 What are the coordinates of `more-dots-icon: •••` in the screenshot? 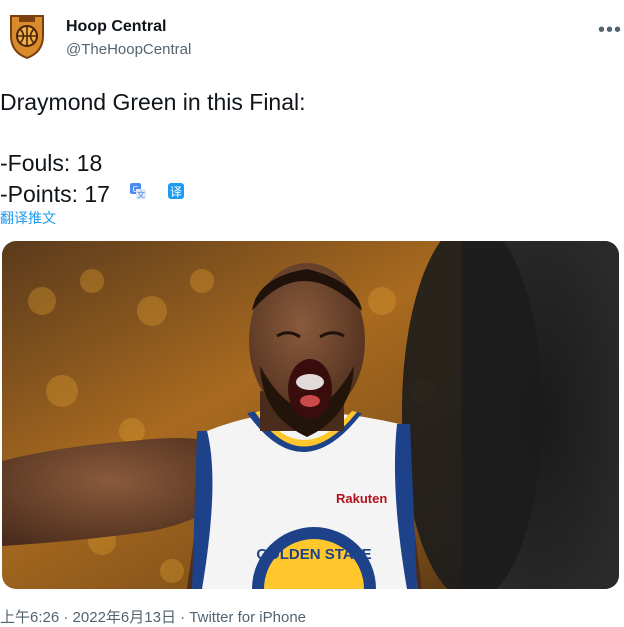 It's located at (610, 30).